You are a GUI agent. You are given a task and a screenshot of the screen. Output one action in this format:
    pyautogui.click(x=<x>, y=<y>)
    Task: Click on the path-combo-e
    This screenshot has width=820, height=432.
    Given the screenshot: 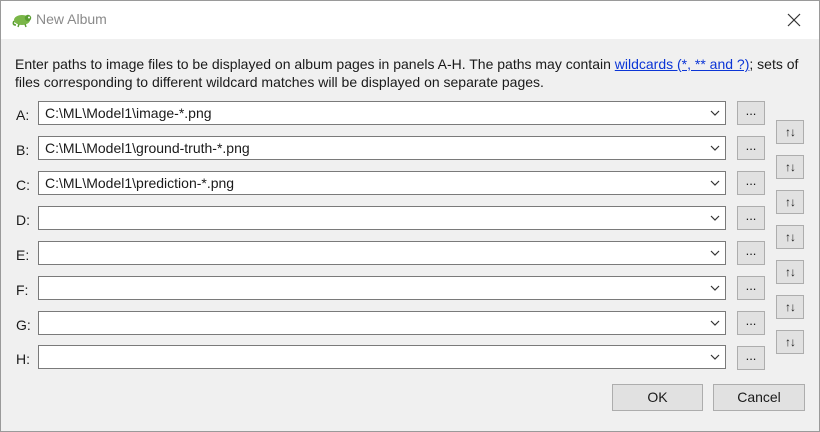 What is the action you would take?
    pyautogui.click(x=382, y=253)
    